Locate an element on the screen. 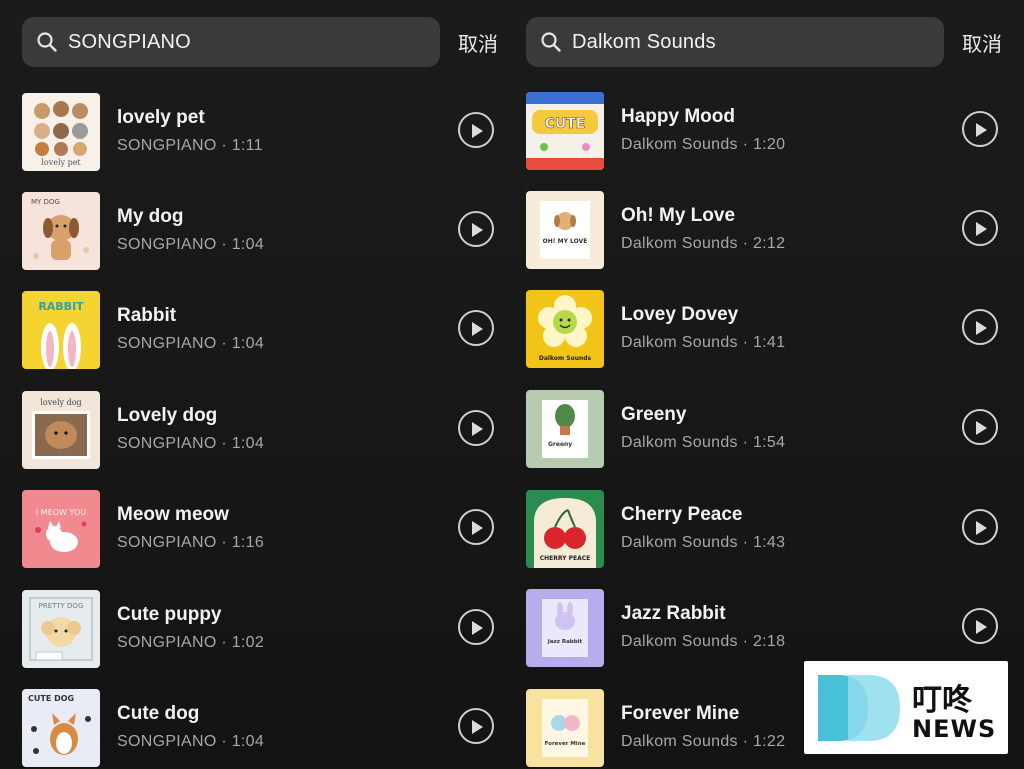  song-title: Oh! My Love is located at coordinates (678, 215).